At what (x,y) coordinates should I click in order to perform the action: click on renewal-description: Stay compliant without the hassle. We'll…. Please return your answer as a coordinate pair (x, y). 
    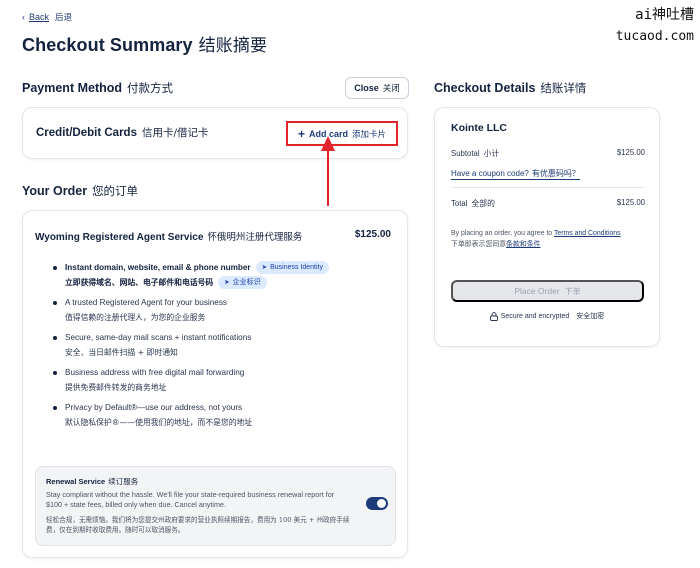
    Looking at the image, I should click on (190, 499).